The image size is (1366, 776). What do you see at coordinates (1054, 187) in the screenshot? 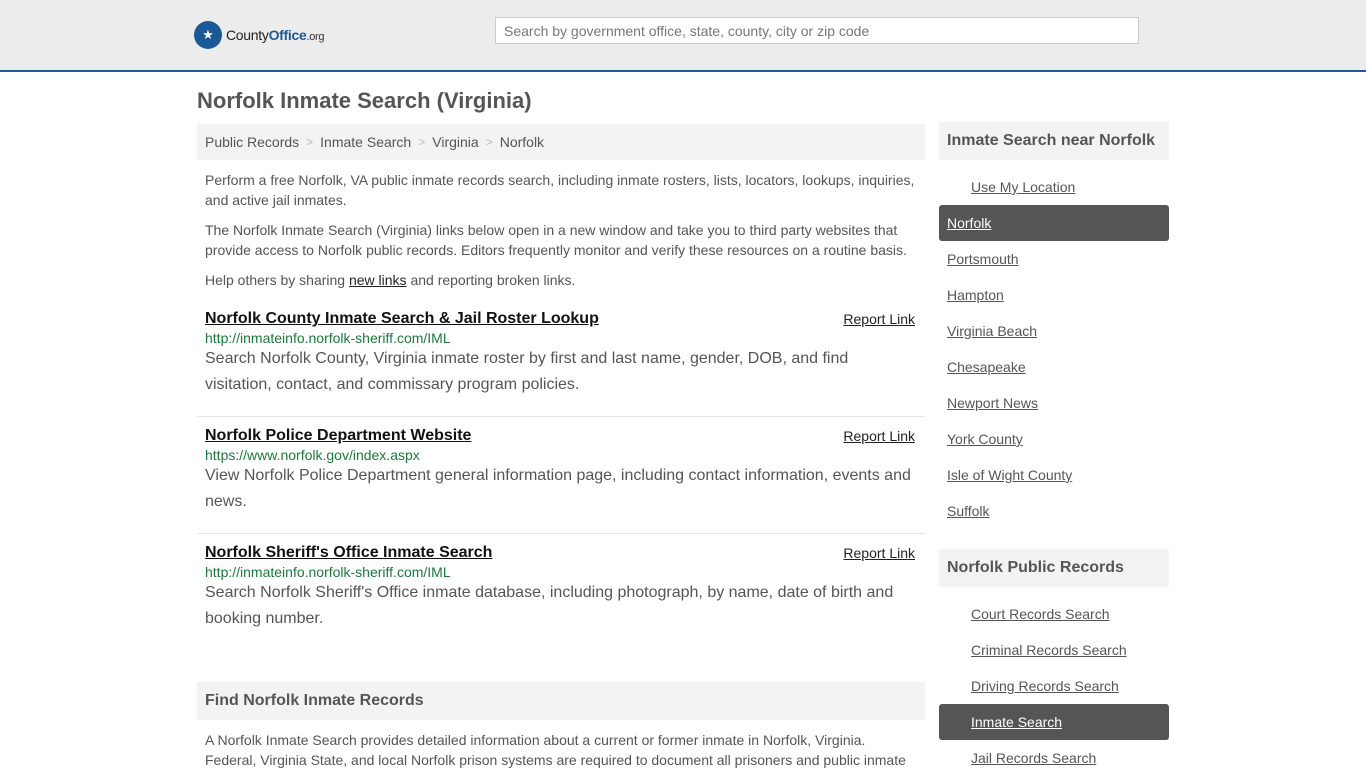
I see `use-my-location-link: Use My Location` at bounding box center [1054, 187].